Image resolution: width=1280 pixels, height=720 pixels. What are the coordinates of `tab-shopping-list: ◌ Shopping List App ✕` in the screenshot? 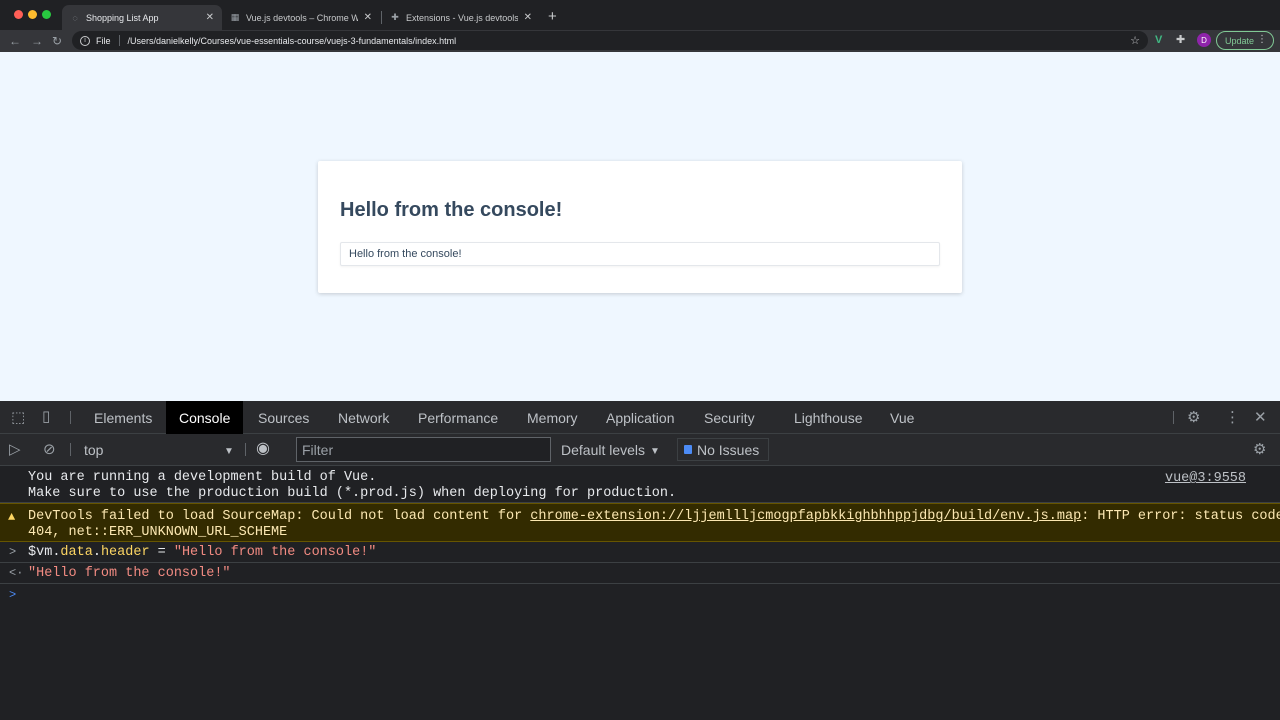 It's located at (142, 17).